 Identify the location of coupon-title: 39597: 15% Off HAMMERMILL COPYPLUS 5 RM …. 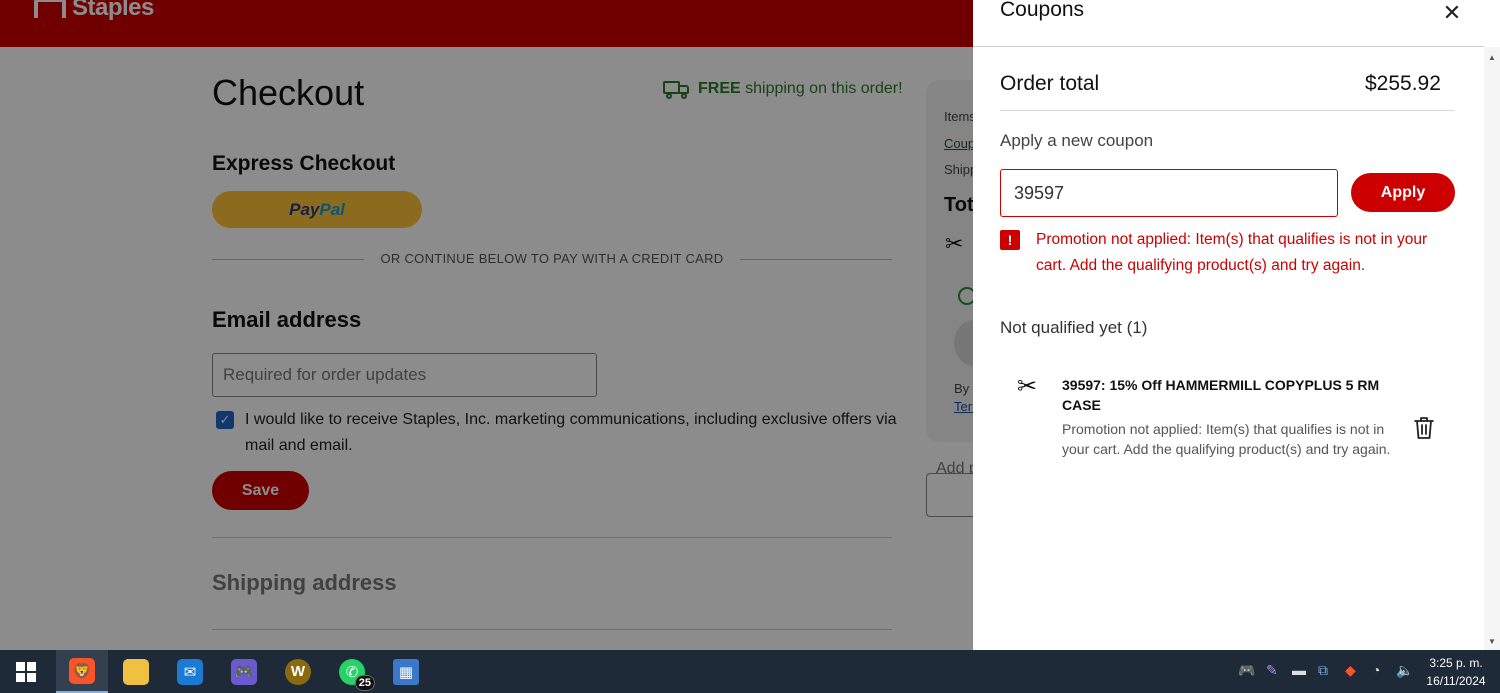
(1221, 395).